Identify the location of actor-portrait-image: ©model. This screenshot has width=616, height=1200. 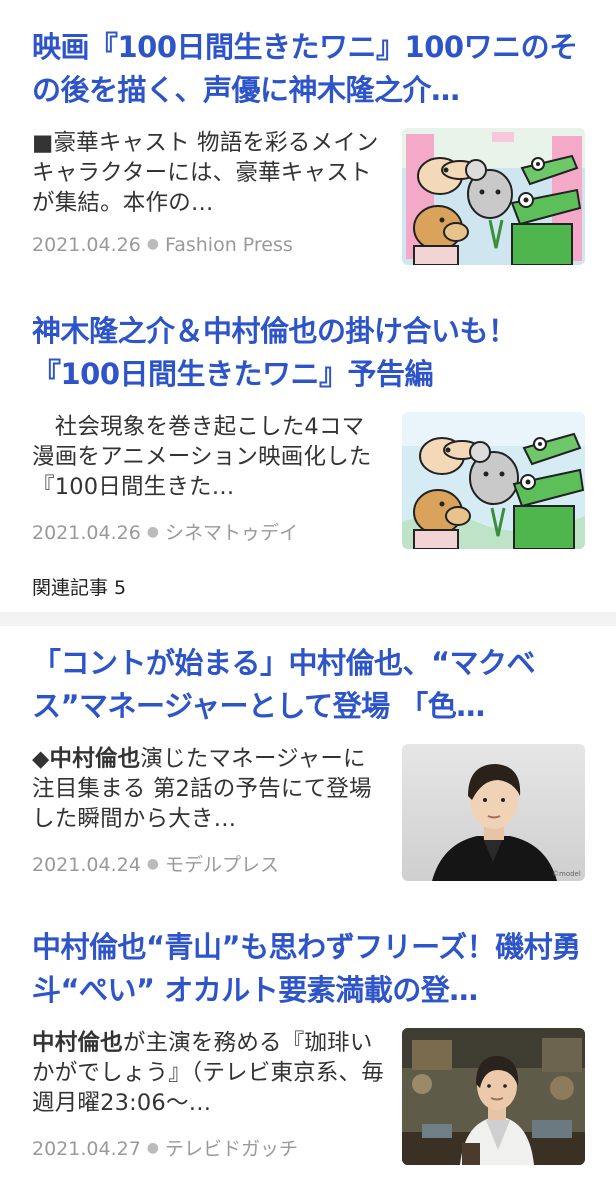
(493, 812).